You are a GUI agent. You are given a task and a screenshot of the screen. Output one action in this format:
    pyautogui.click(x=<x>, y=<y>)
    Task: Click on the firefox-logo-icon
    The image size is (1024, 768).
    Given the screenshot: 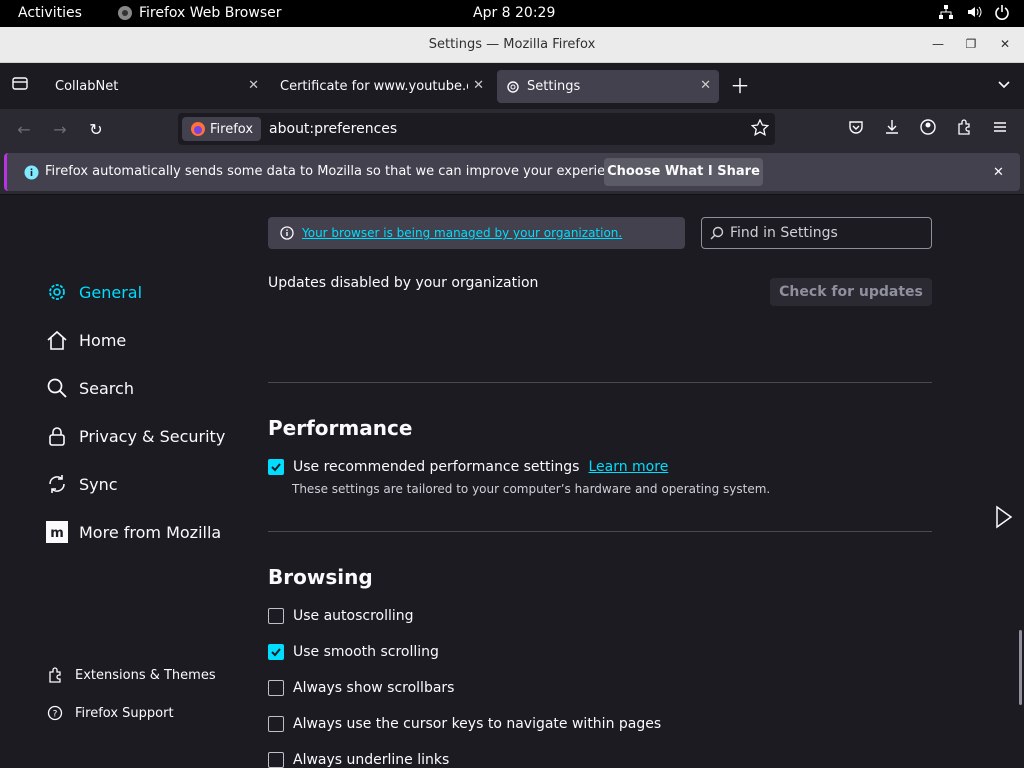 What is the action you would take?
    pyautogui.click(x=198, y=129)
    